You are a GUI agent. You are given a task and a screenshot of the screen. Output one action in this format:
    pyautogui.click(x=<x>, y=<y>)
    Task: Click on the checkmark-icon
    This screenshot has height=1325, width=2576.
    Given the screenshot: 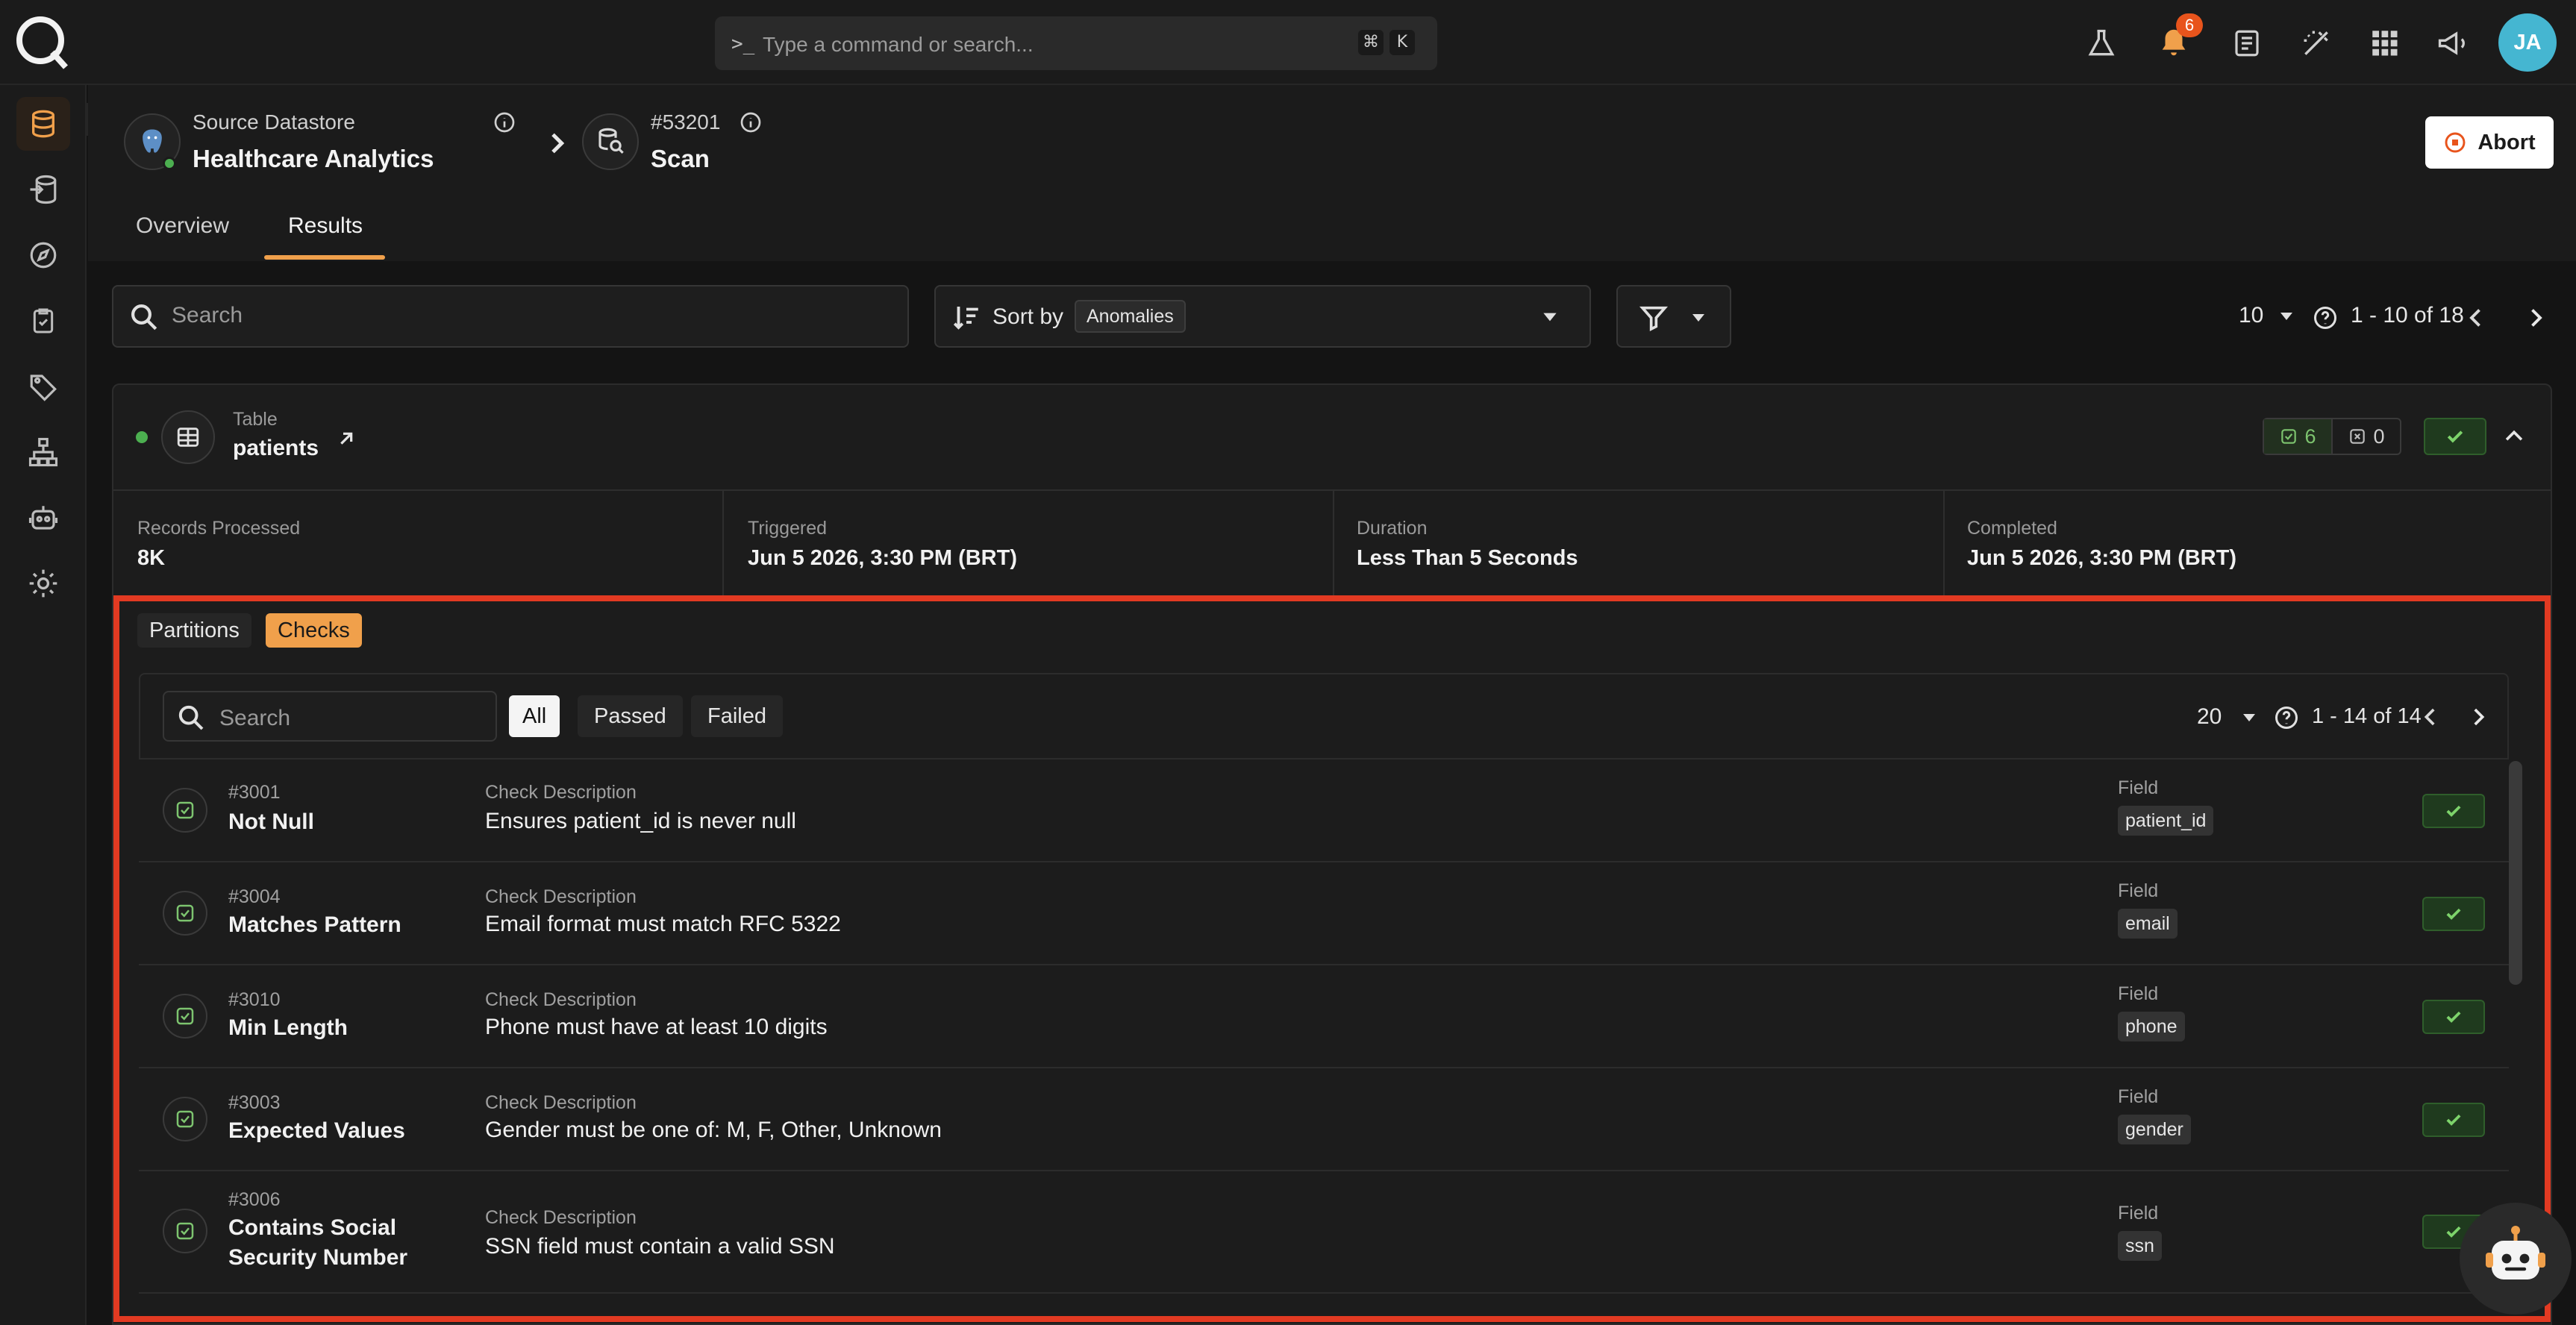 What is the action you would take?
    pyautogui.click(x=2455, y=436)
    